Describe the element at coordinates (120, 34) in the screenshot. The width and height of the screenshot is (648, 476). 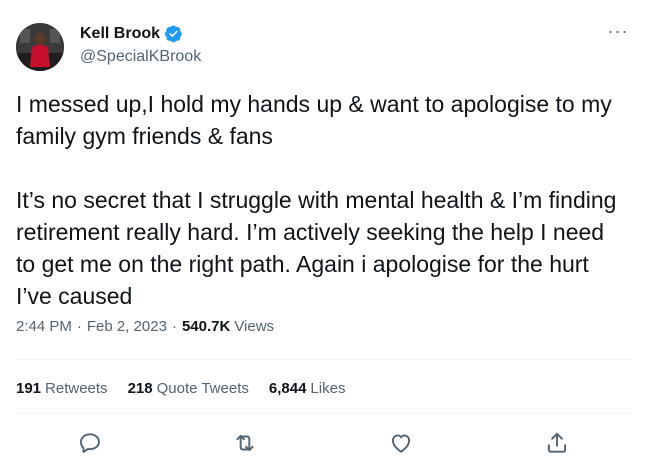
I see `author-display-name: Kell Brook` at that location.